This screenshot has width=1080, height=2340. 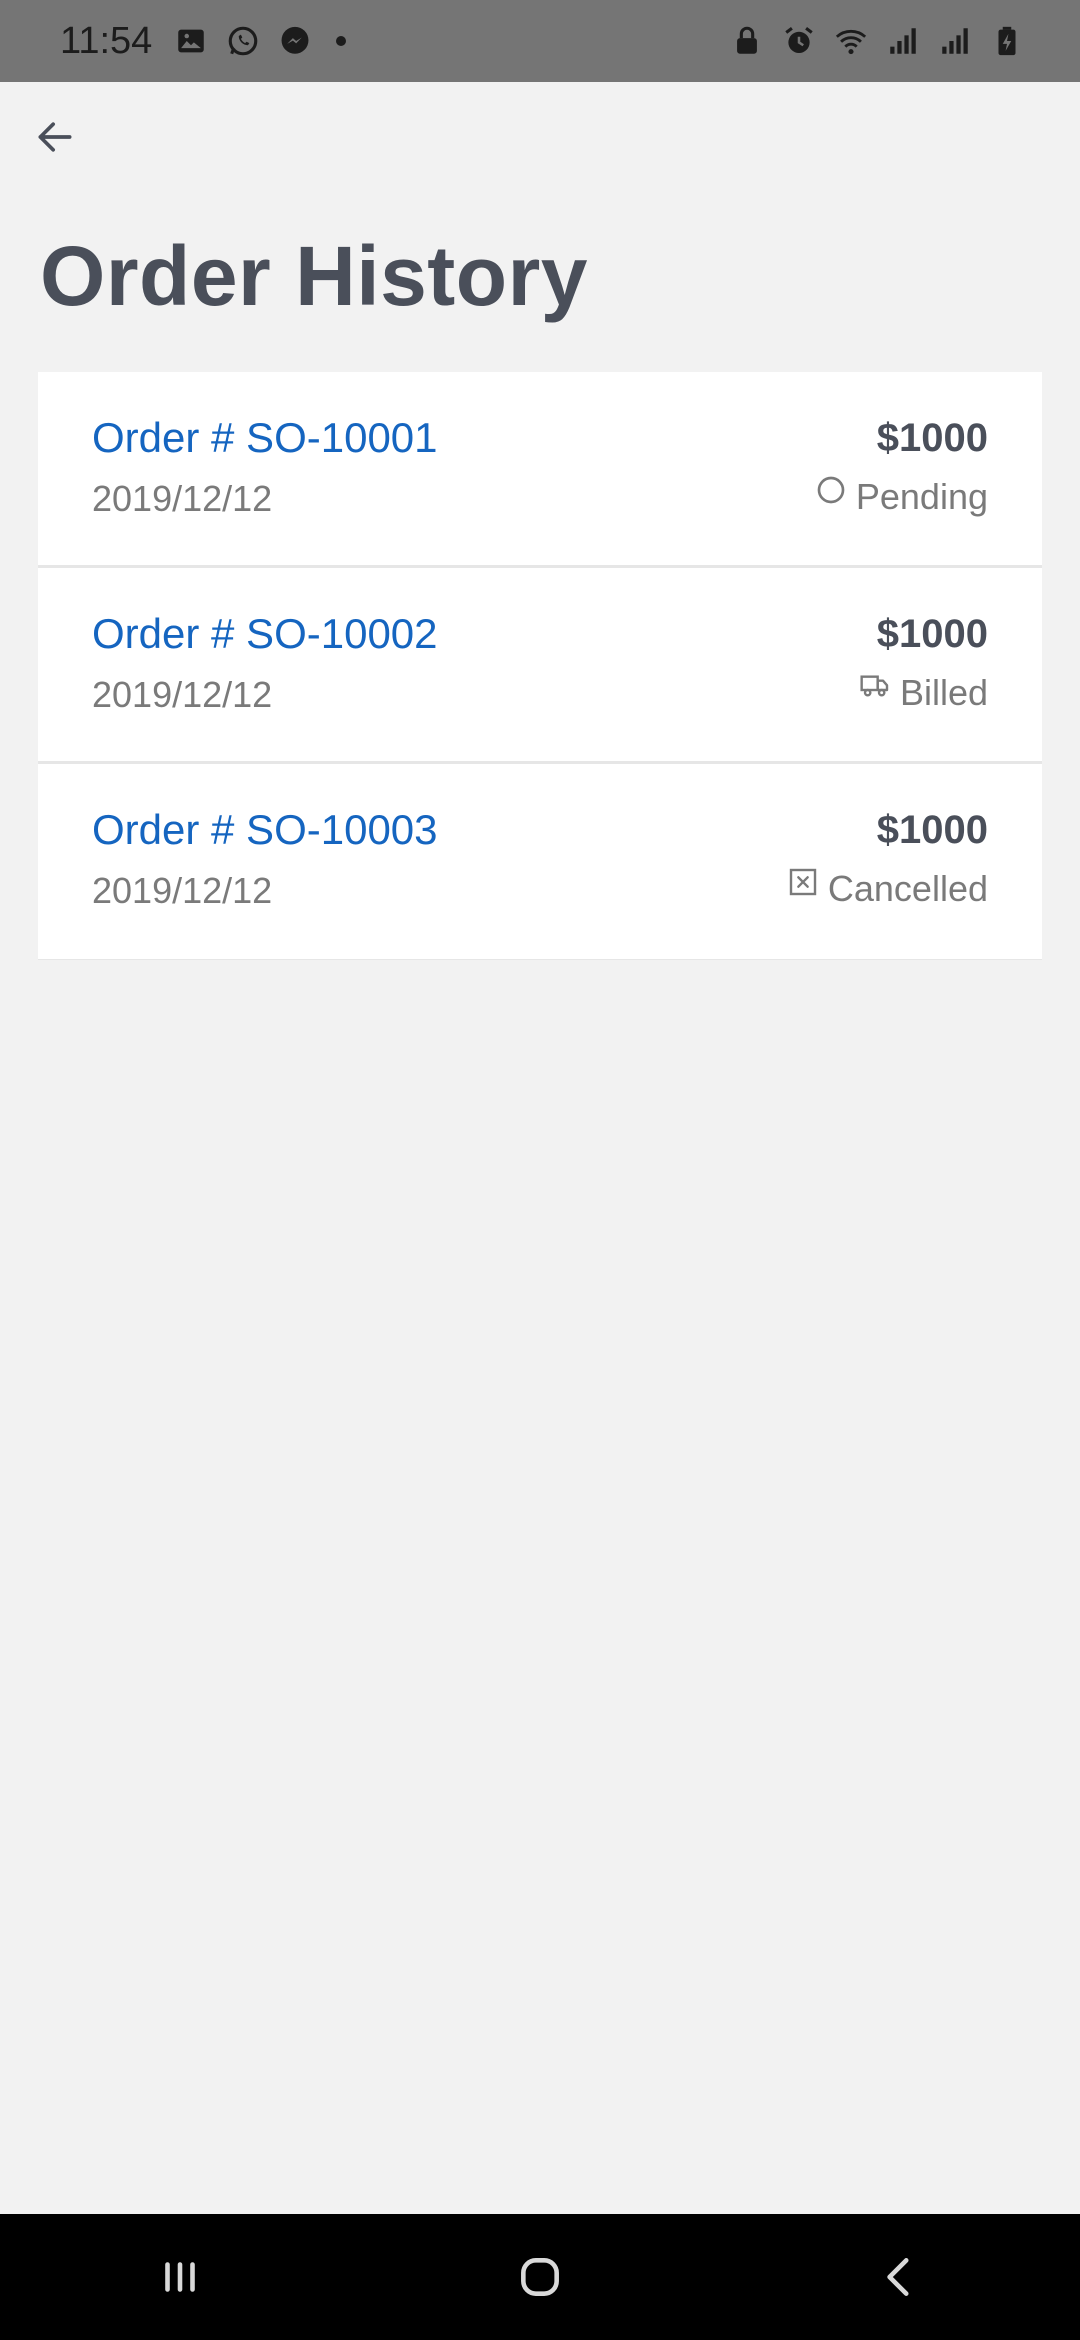 I want to click on status-bar-right, so click(x=877, y=41).